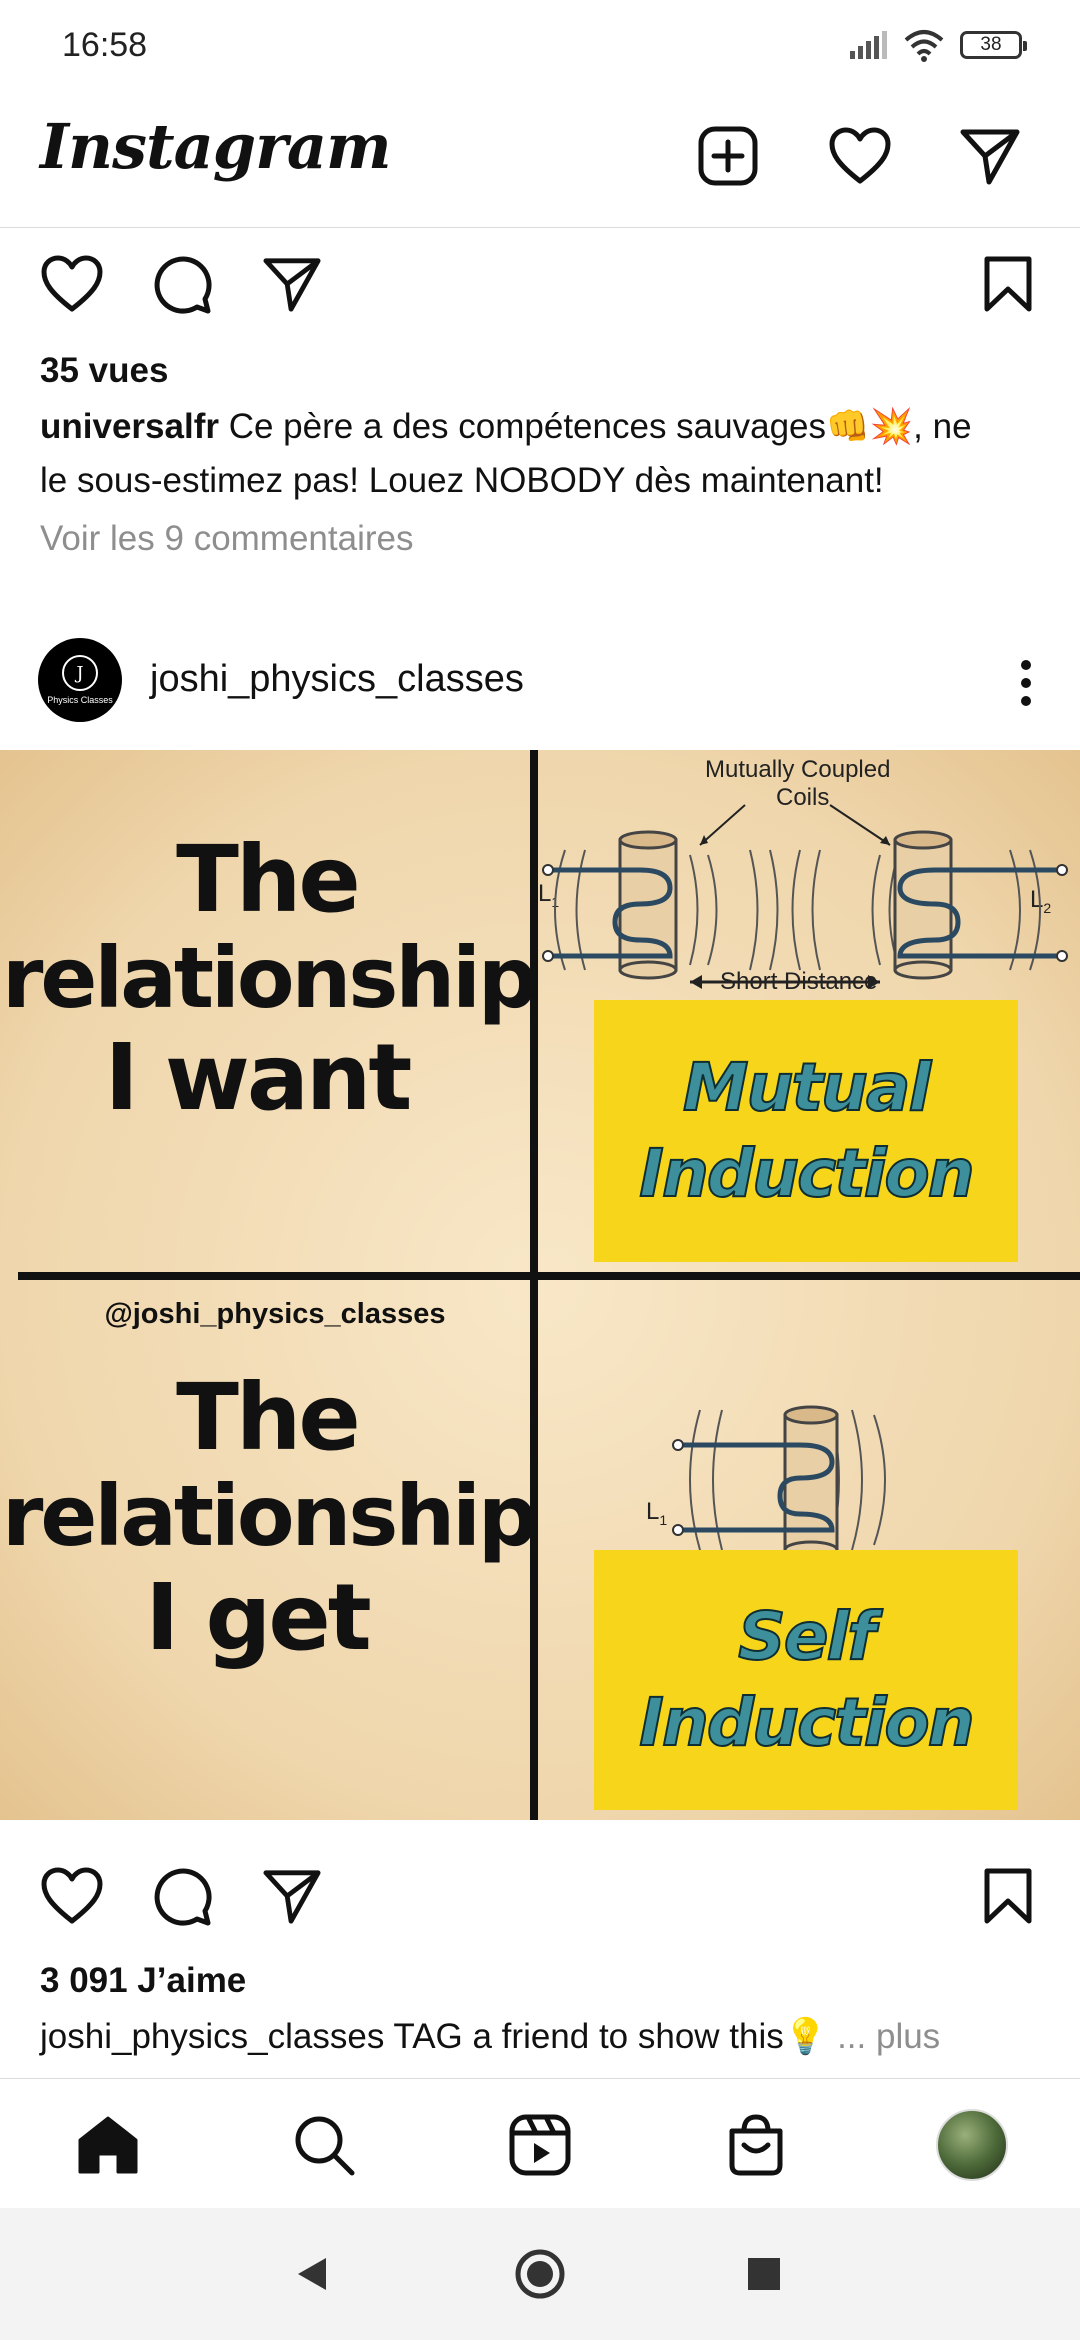 Image resolution: width=1080 pixels, height=2340 pixels. I want to click on meme-watermark: @joshi_physics_classes, so click(275, 1314).